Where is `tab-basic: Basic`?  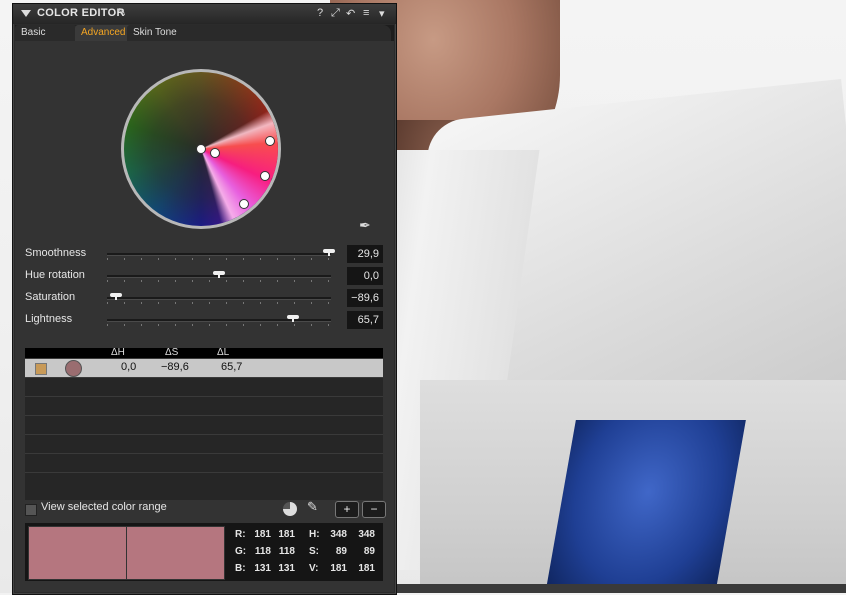
tab-basic: Basic is located at coordinates (46, 33).